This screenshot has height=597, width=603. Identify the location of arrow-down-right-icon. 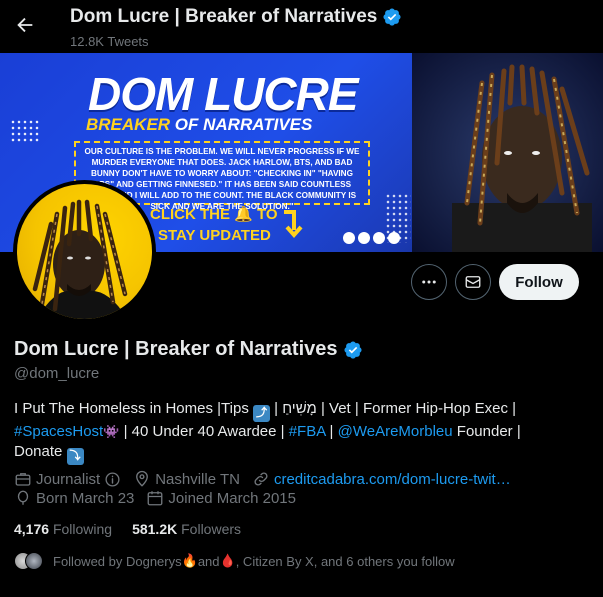
(293, 224).